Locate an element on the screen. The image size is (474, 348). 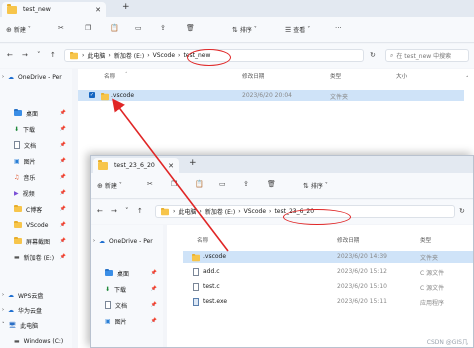
arrow-line is located at coordinates (170, 175).